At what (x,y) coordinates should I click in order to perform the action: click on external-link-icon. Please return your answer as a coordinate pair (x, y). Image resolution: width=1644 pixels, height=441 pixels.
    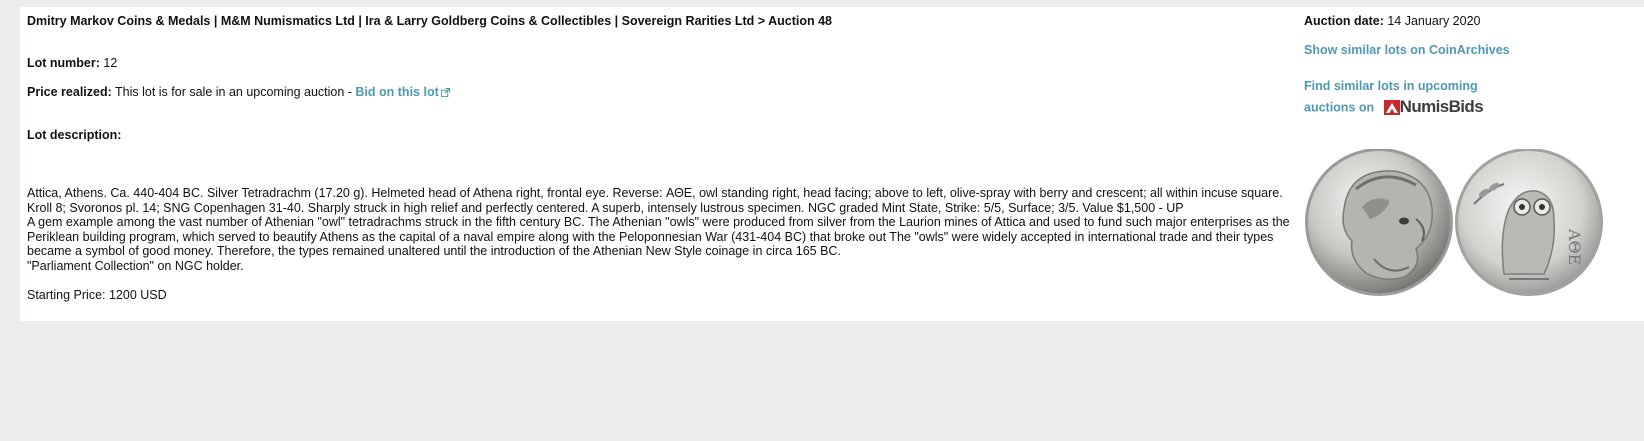
    Looking at the image, I should click on (445, 92).